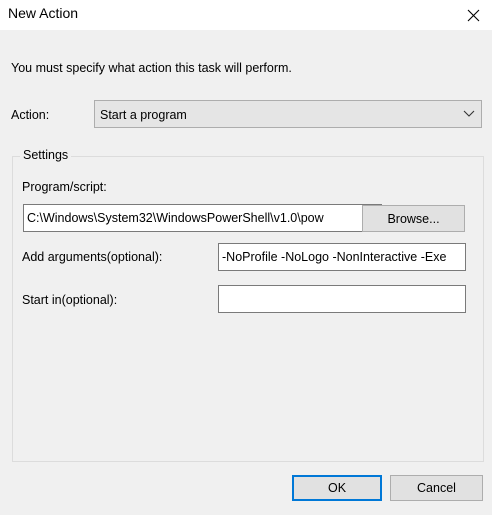  I want to click on program-script-label: Program/script:, so click(64, 187).